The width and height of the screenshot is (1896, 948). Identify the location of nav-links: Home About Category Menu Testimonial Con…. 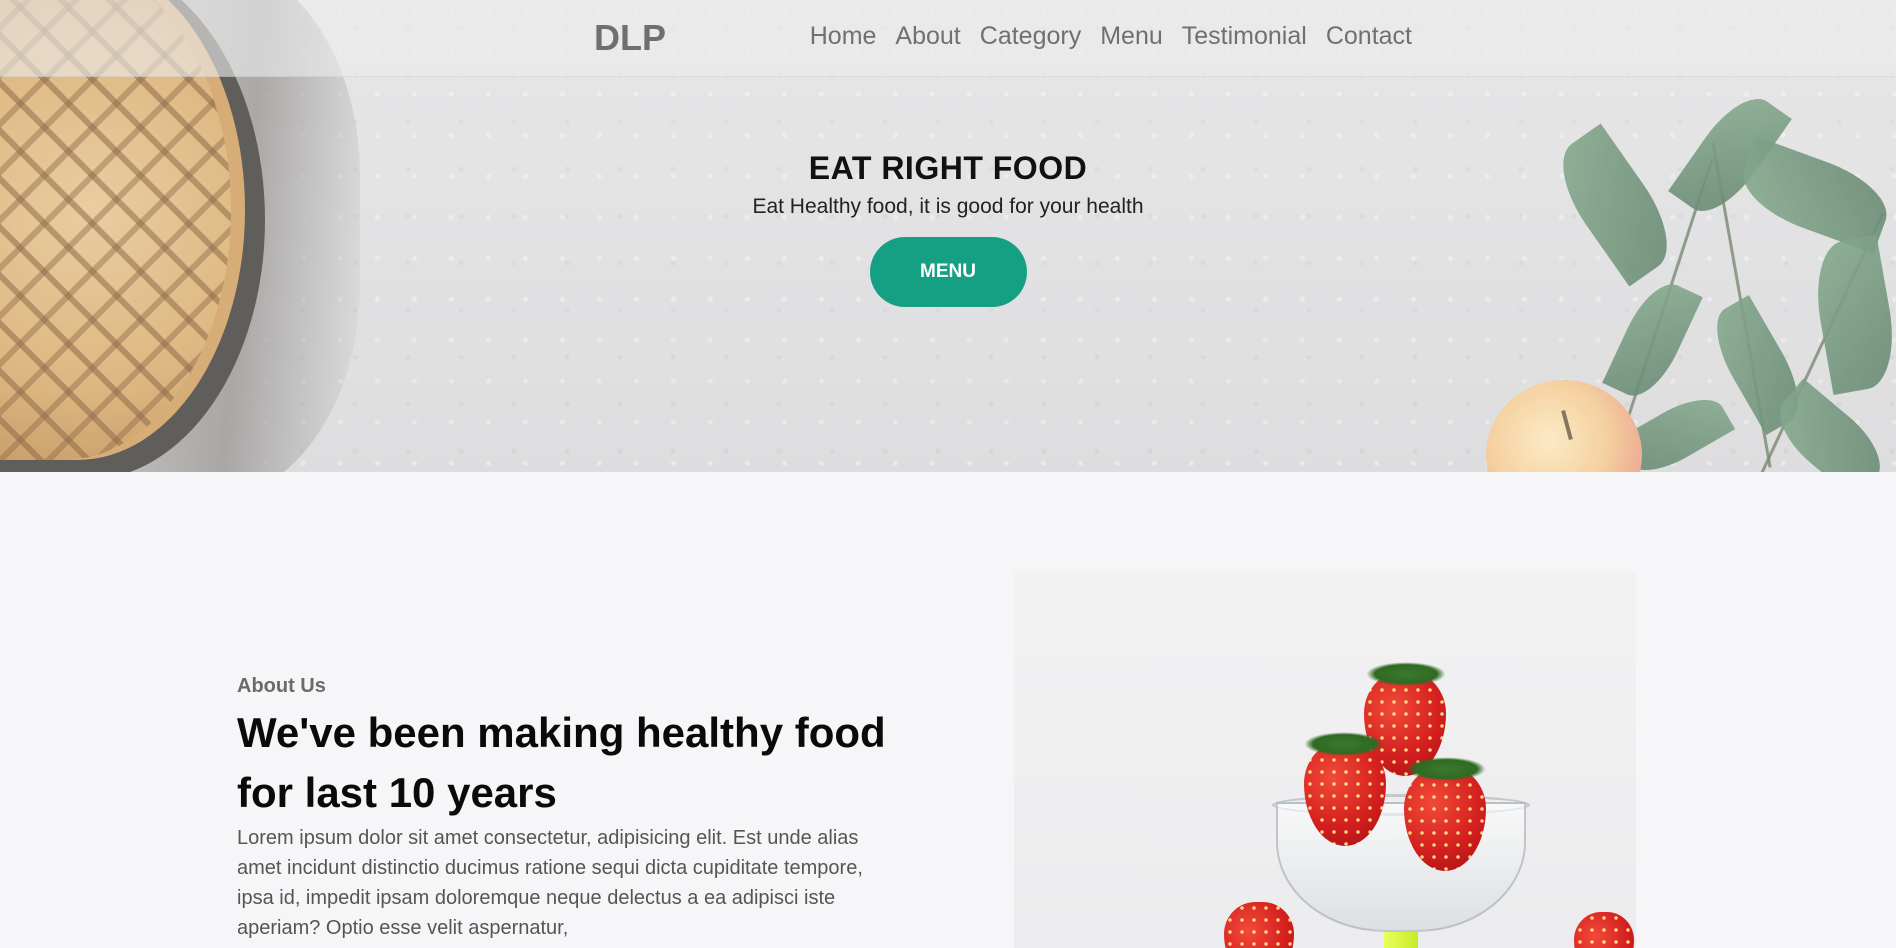
(1111, 36).